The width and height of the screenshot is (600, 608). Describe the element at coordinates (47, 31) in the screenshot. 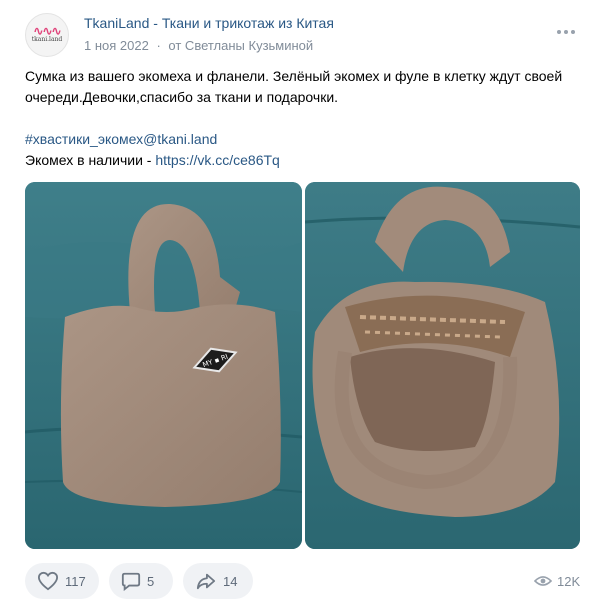

I see `logo-wave-icon: ∿∿∿` at that location.